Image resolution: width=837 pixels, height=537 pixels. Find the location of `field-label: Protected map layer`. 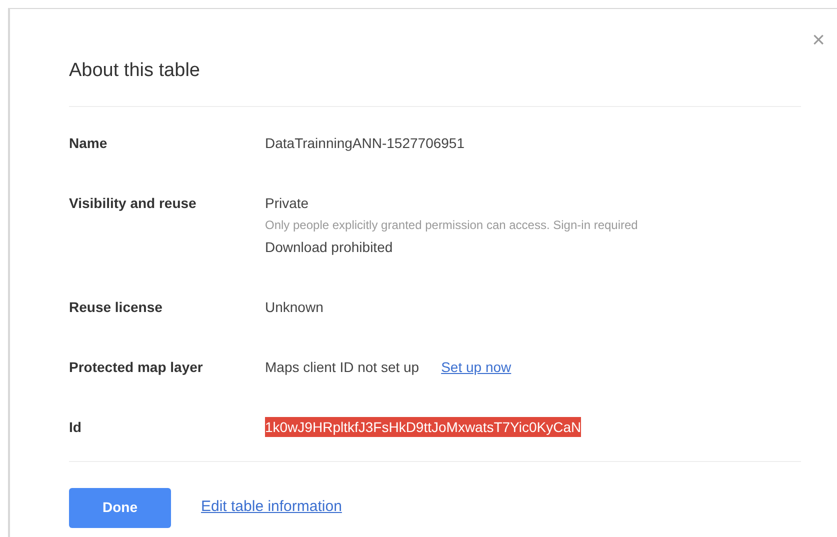

field-label: Protected map layer is located at coordinates (136, 367).